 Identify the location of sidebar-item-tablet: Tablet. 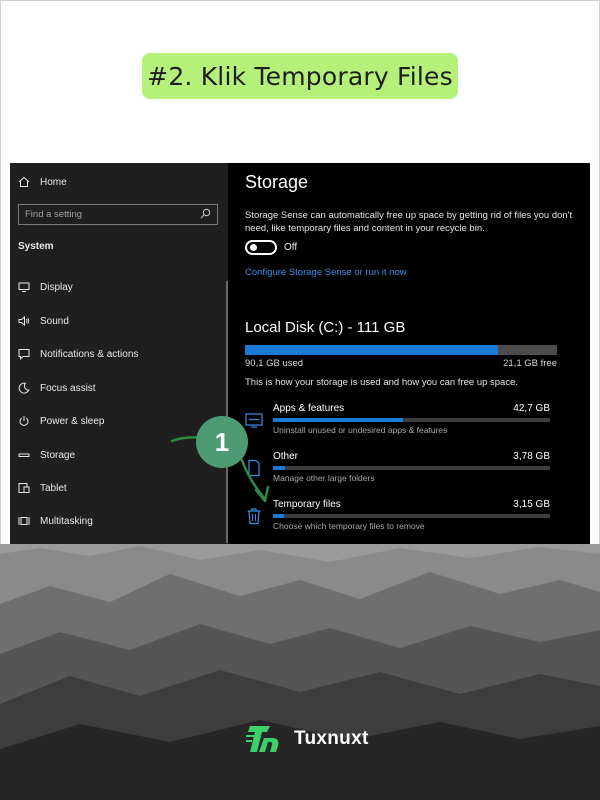
(42, 488).